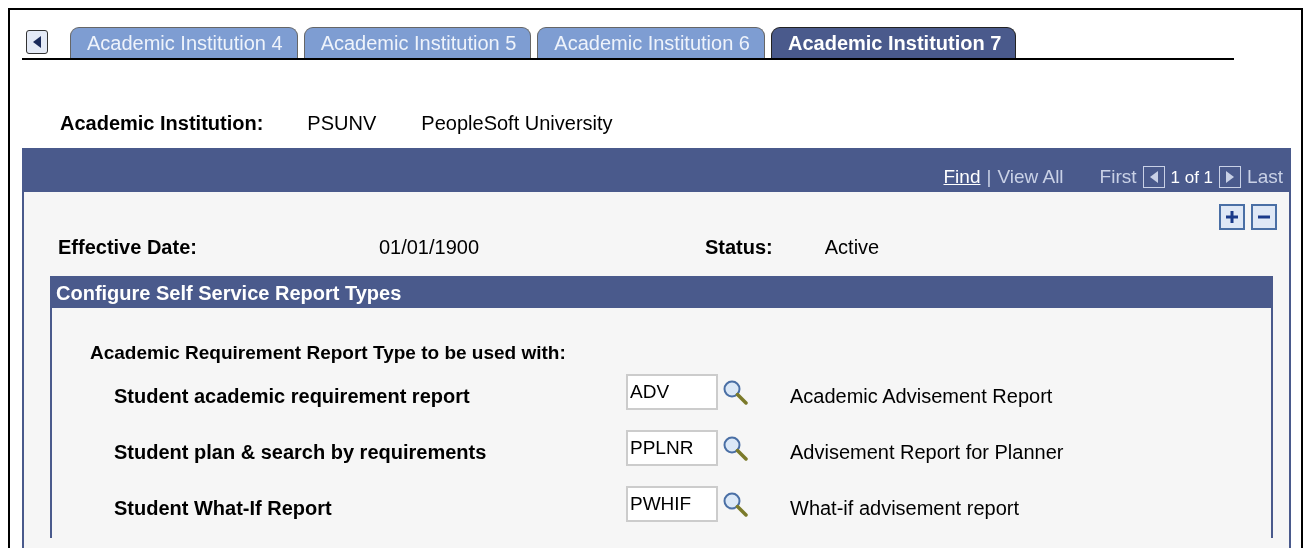 This screenshot has height=548, width=1311. Describe the element at coordinates (1265, 177) in the screenshot. I see `last-link: Last` at that location.